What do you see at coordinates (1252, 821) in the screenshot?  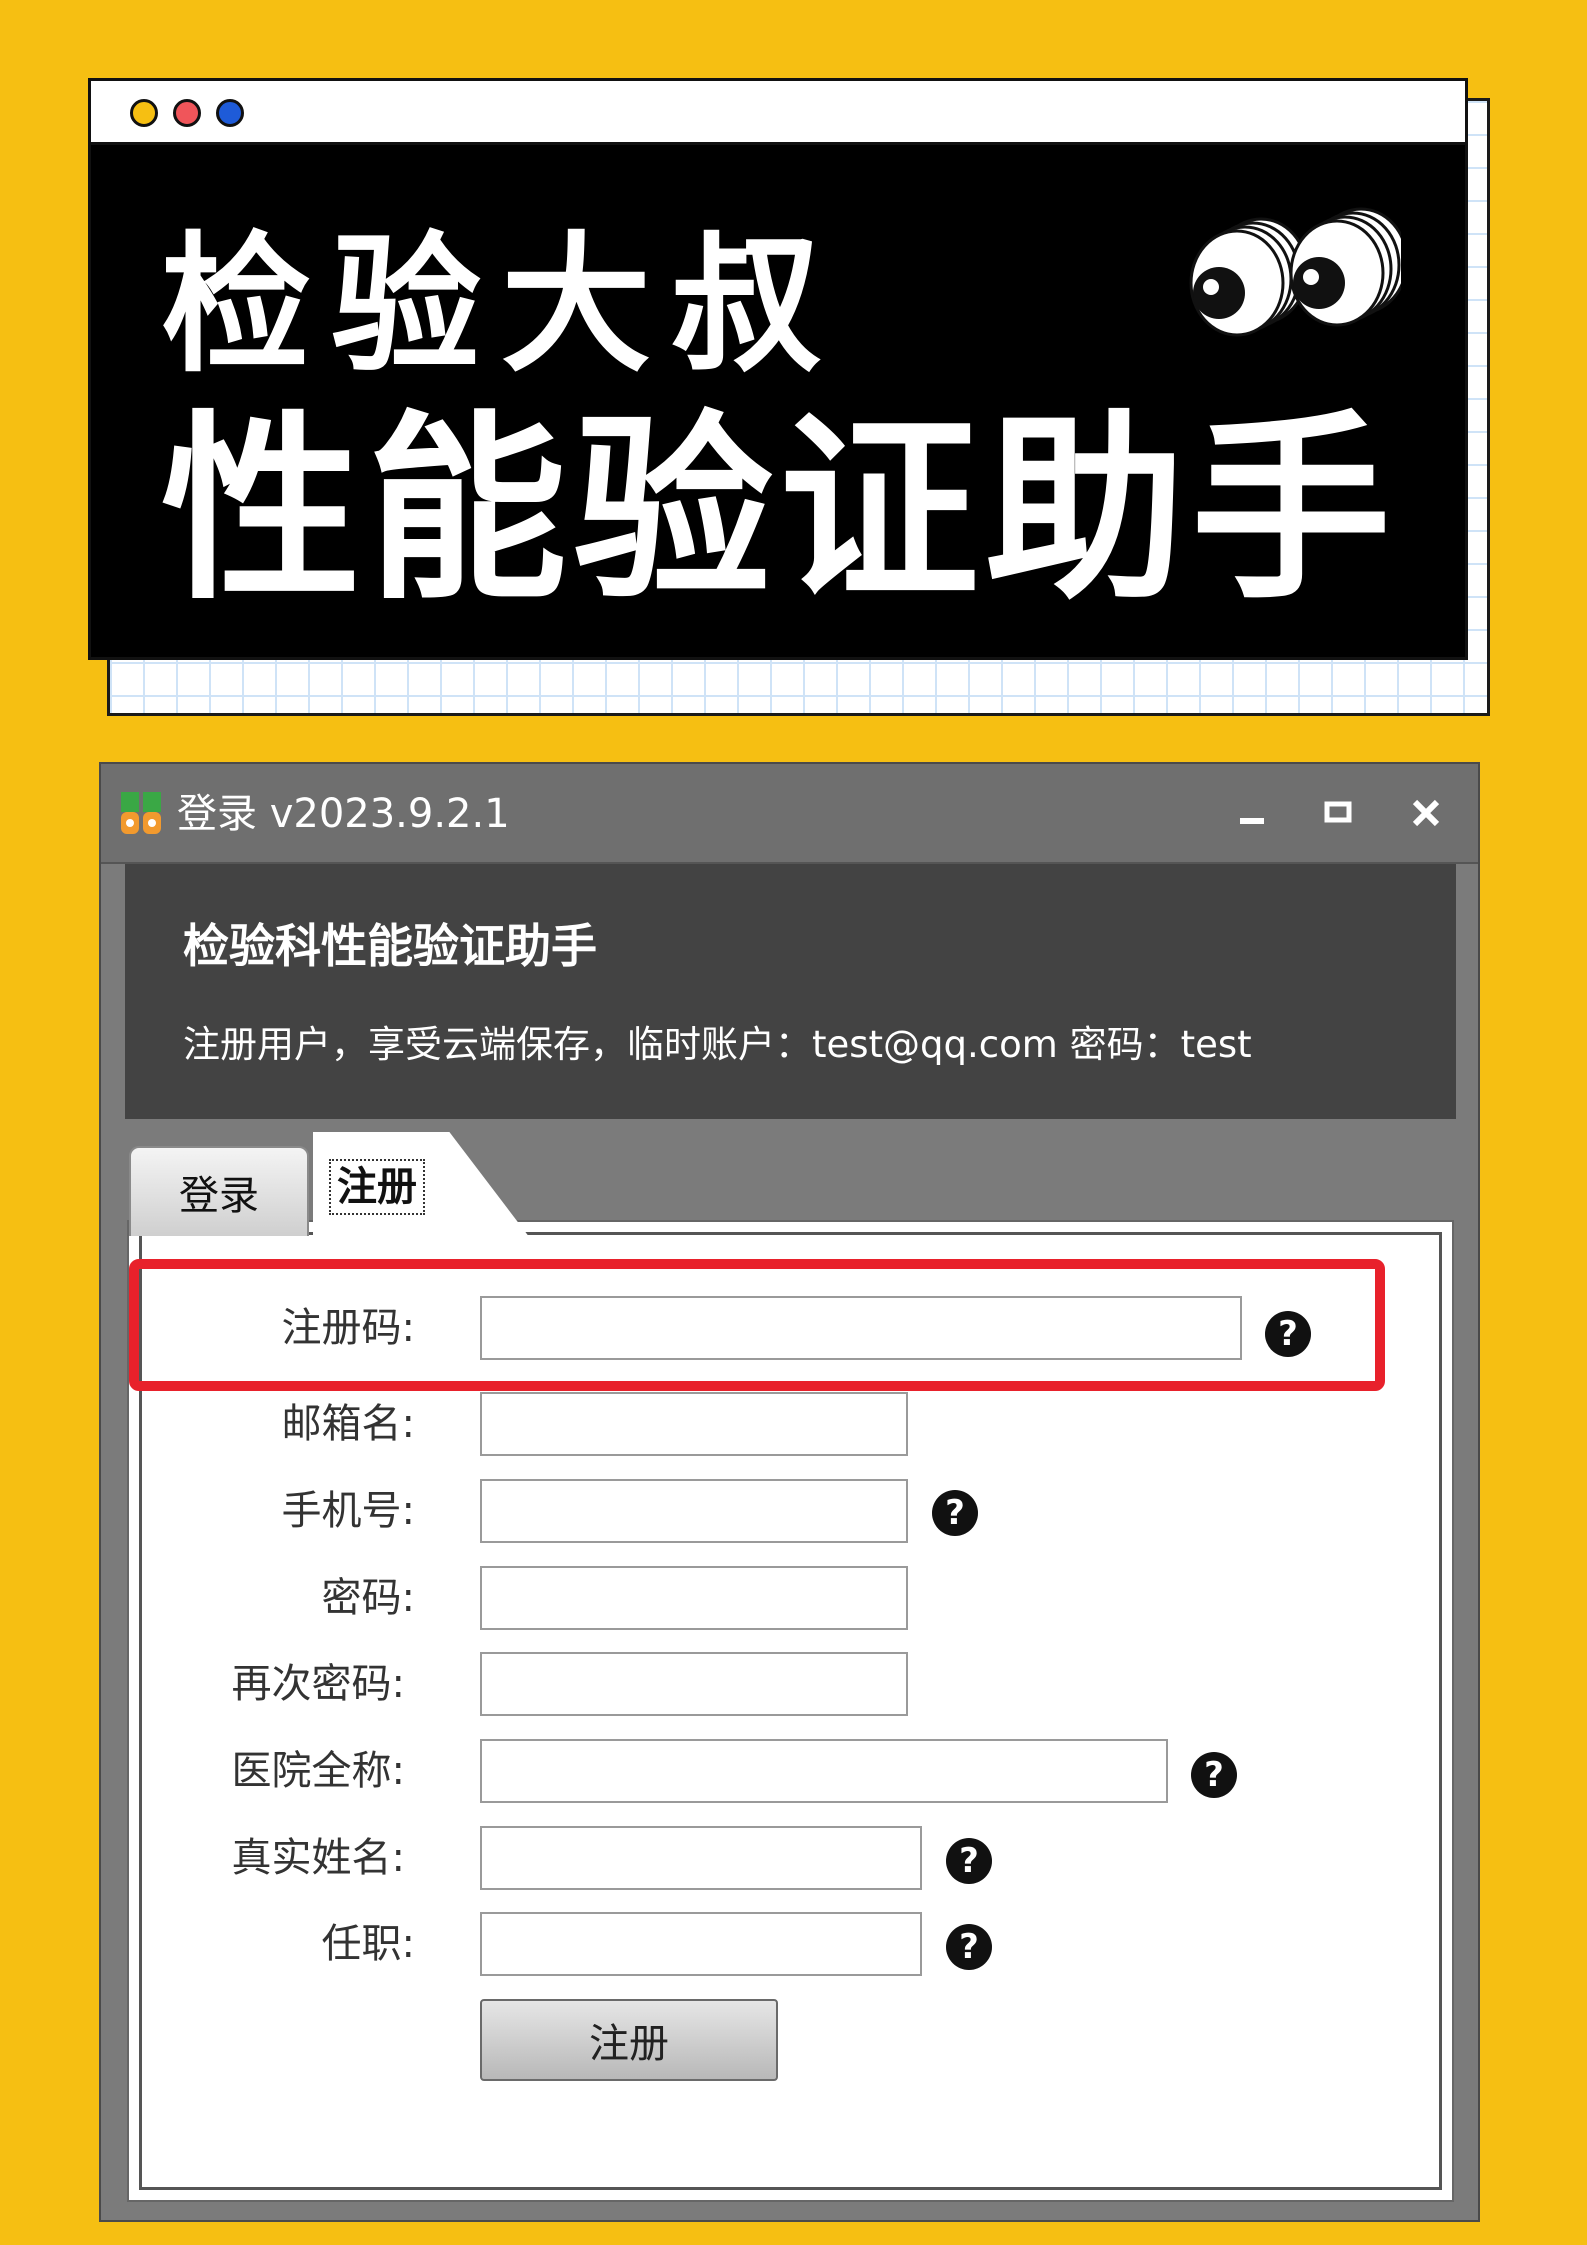 I see `minimize-icon` at bounding box center [1252, 821].